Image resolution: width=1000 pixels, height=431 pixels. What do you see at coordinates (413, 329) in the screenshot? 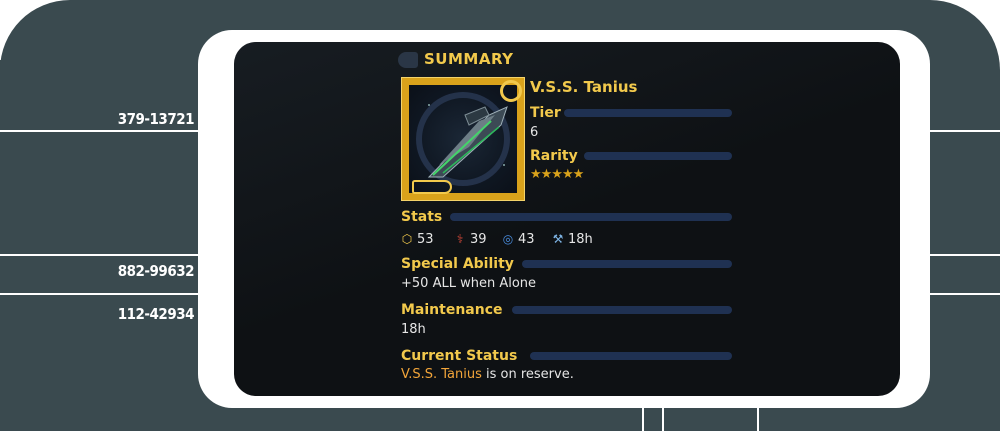
I see `maintenance-value: 18h` at bounding box center [413, 329].